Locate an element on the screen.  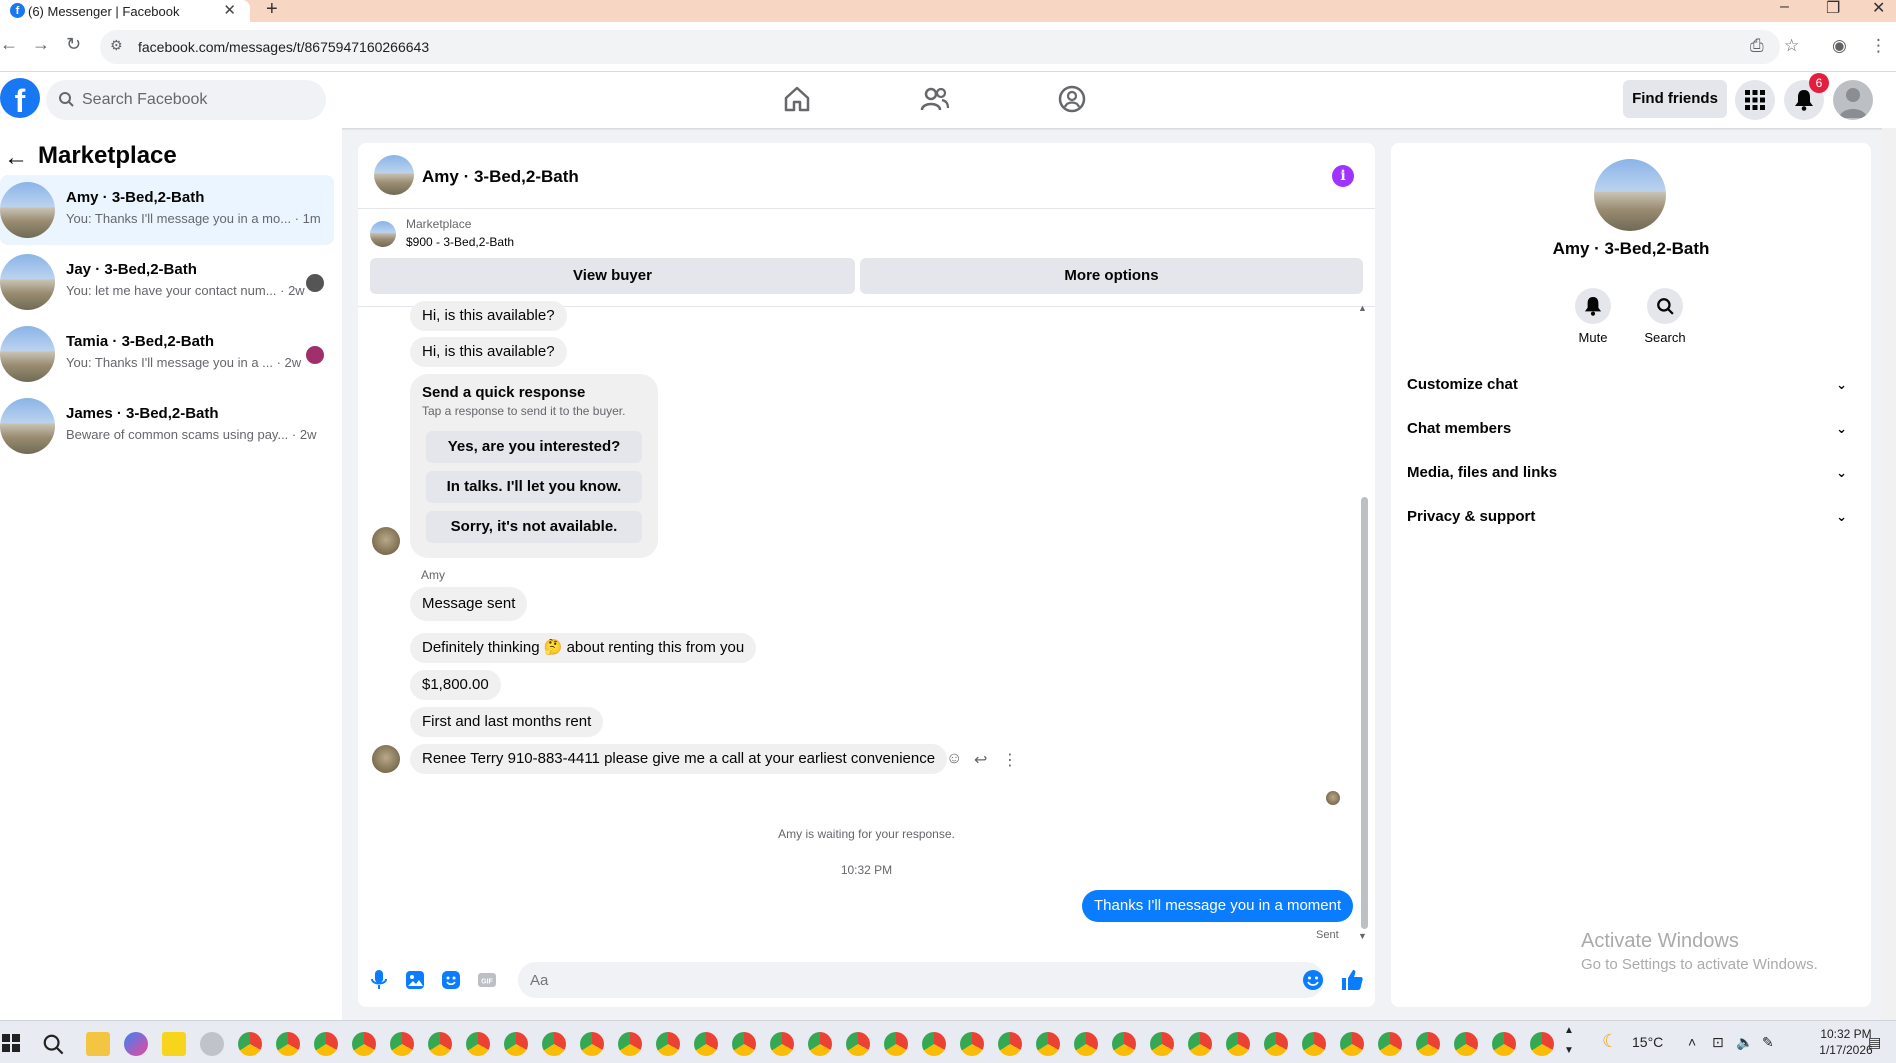
forward-arrow-icon: → is located at coordinates (41, 44).